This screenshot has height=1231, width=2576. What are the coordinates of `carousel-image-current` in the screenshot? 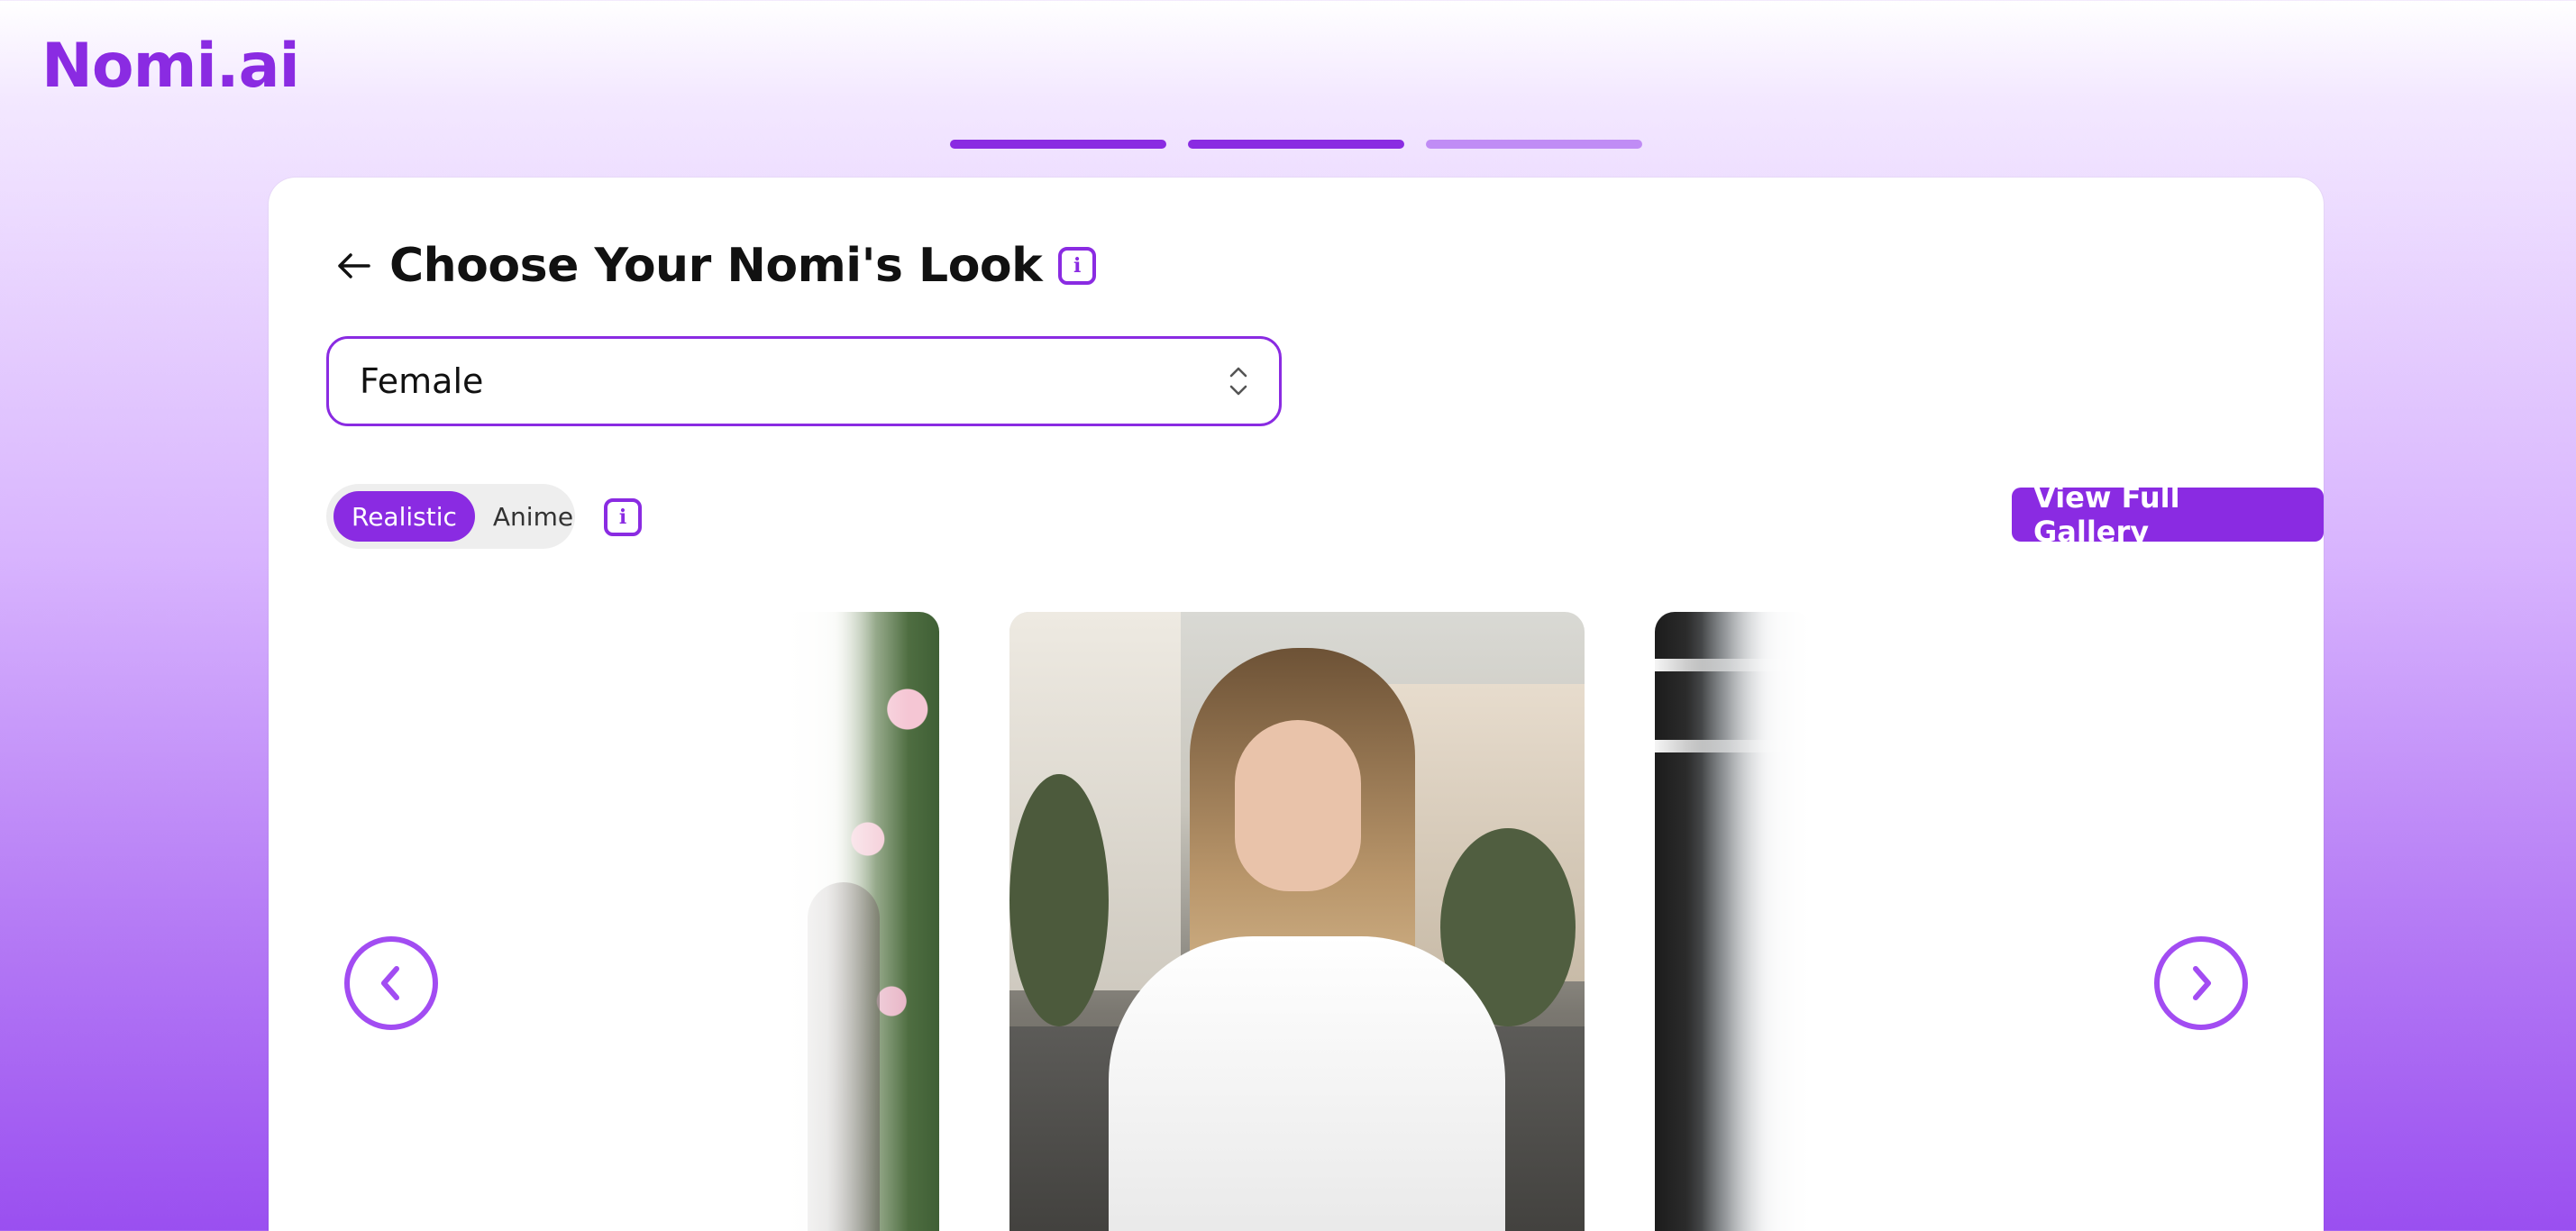 It's located at (1297, 921).